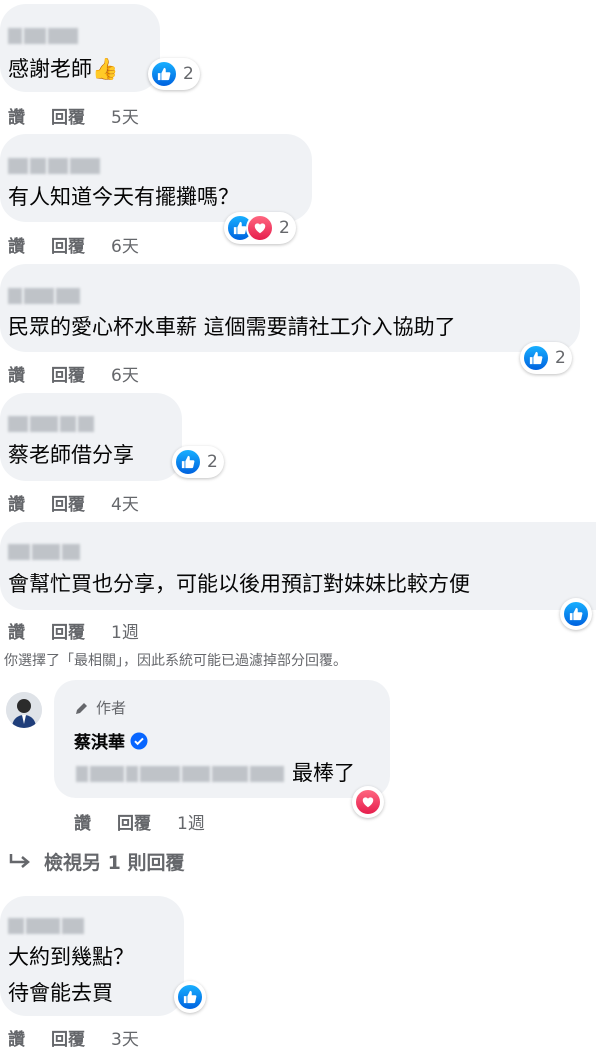  I want to click on view-more-label: 檢視另 1 則回覆, so click(114, 863).